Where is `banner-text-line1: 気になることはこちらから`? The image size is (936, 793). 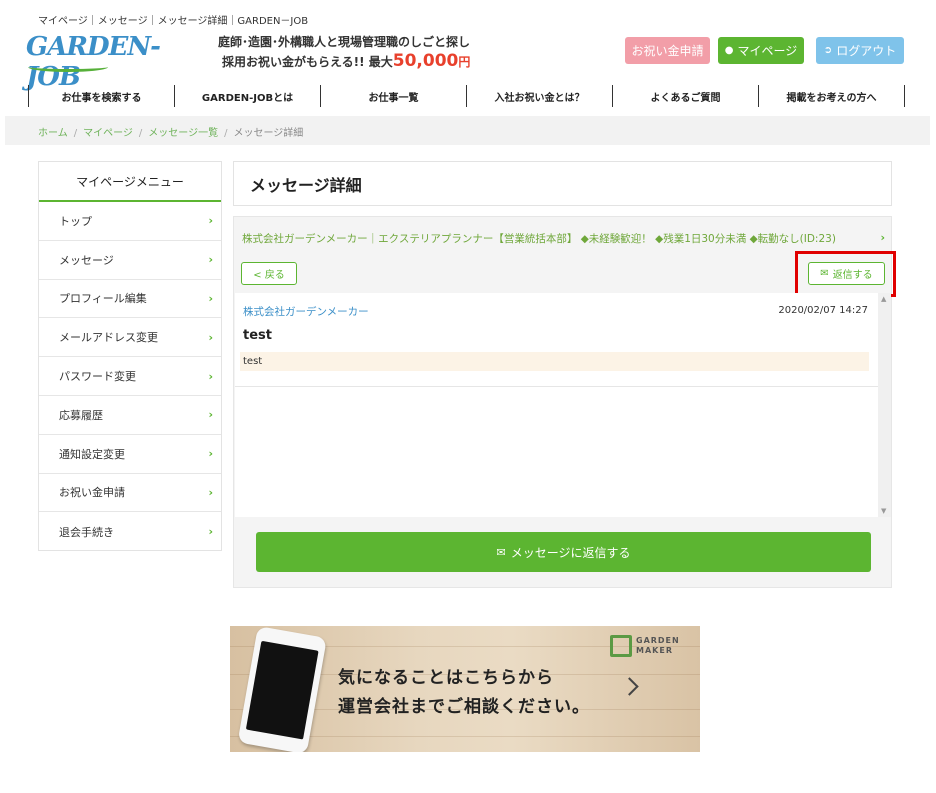
banner-text-line1: 気になることはこちらから is located at coordinates (446, 678).